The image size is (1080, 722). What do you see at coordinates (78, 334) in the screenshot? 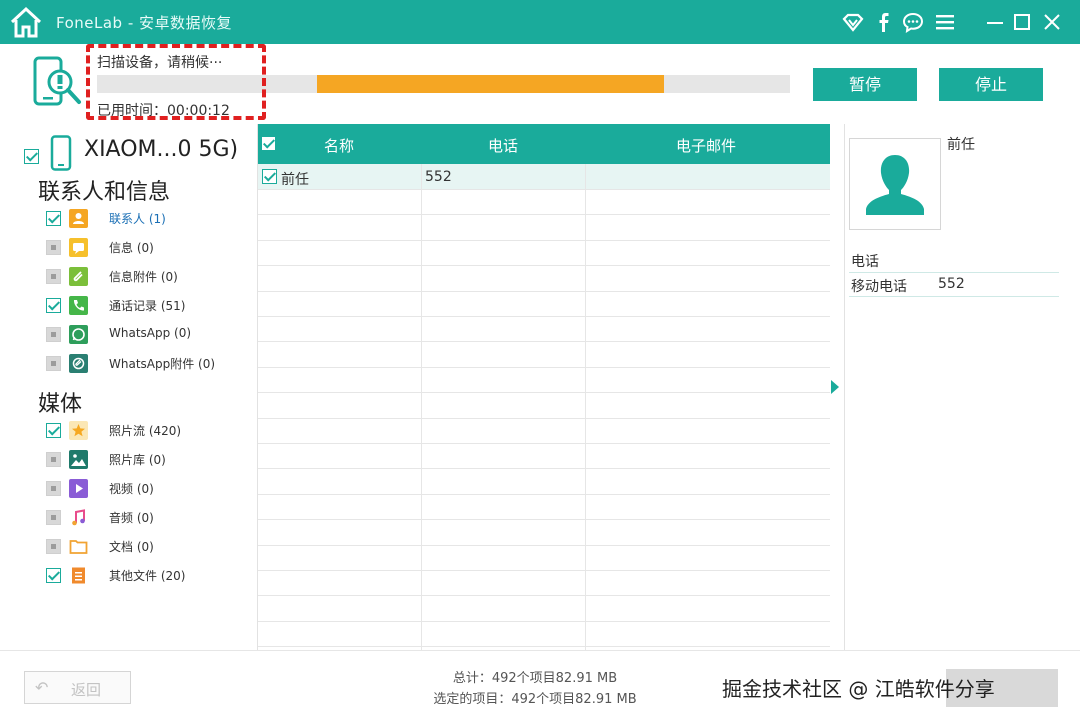
I see `whatsapp-icon` at bounding box center [78, 334].